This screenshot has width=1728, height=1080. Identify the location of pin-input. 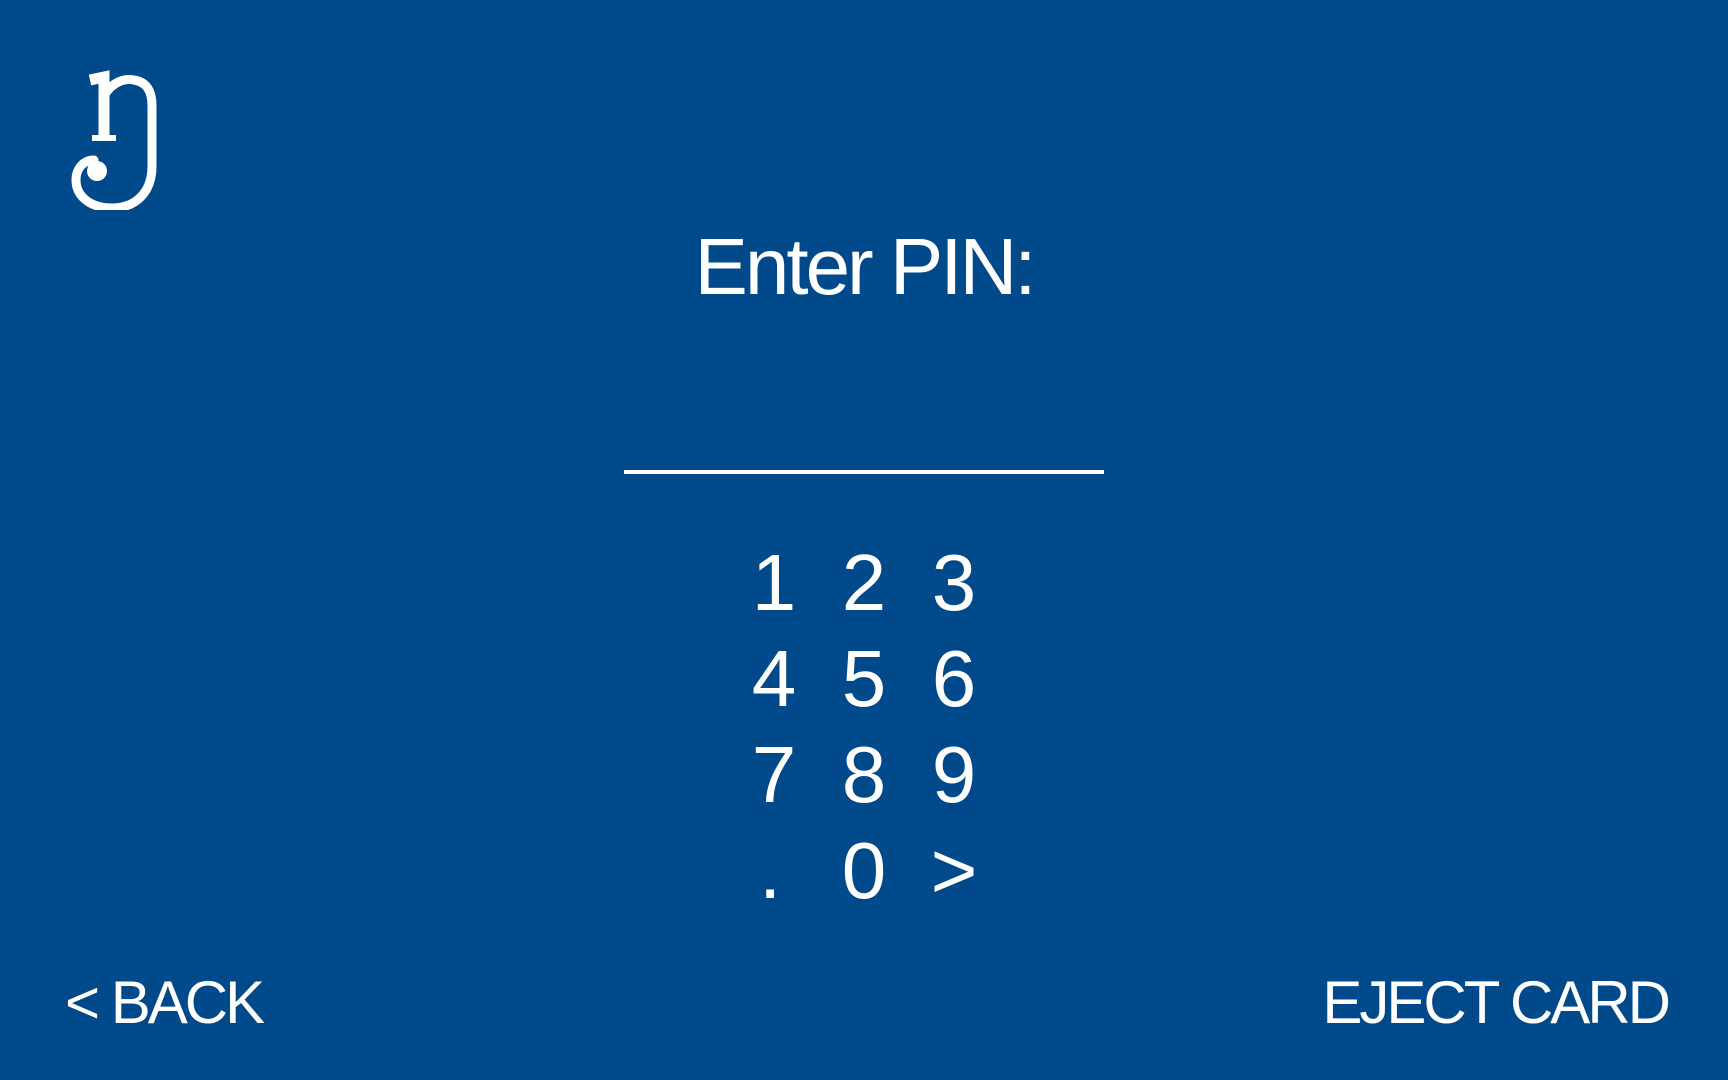
(864, 437).